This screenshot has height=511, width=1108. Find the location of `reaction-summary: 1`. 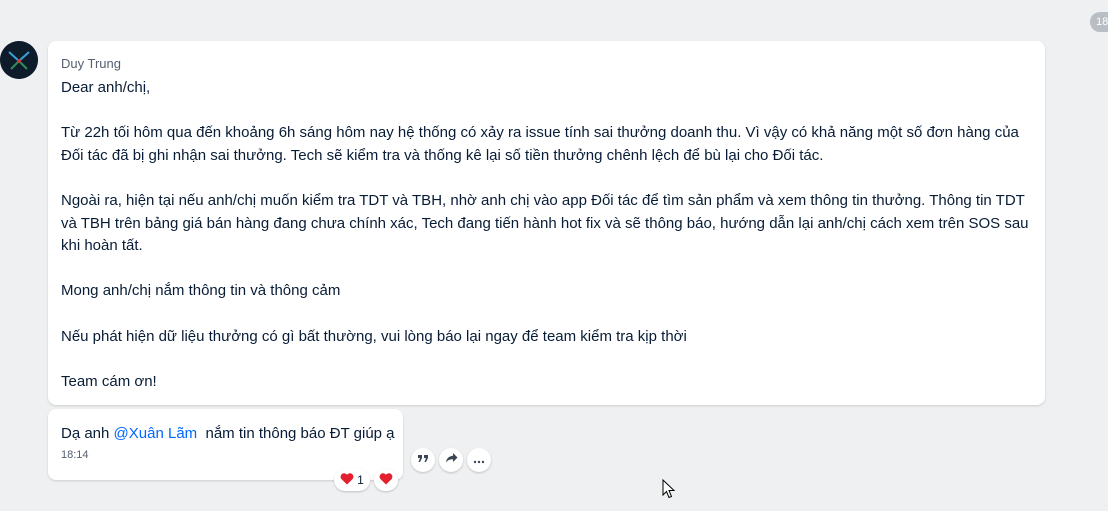

reaction-summary: 1 is located at coordinates (352, 480).